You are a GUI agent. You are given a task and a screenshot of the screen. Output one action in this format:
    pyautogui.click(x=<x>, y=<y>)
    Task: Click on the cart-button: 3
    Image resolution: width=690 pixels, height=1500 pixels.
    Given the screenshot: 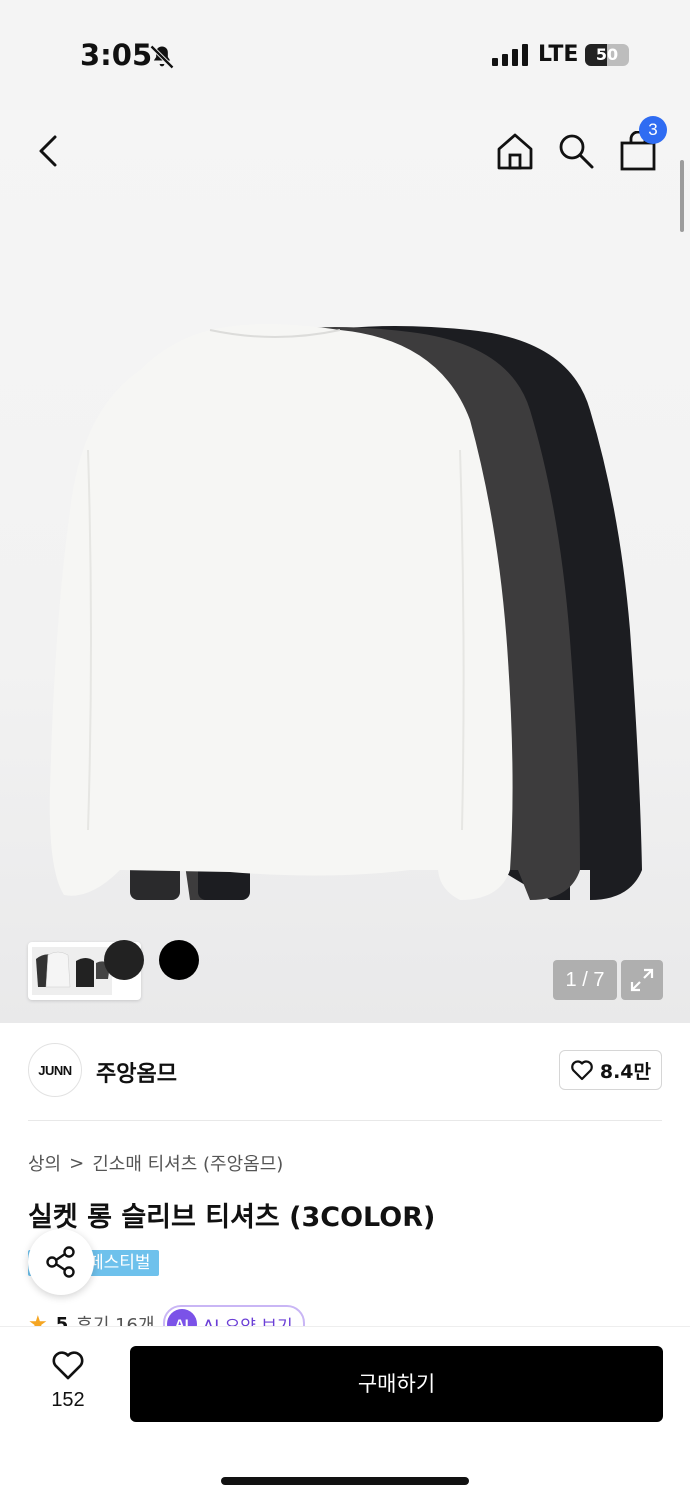 What is the action you would take?
    pyautogui.click(x=640, y=146)
    